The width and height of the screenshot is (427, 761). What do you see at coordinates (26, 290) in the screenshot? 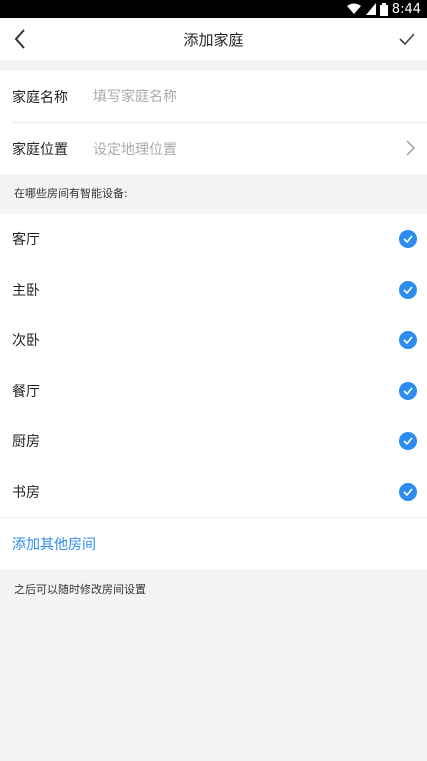
I see `room-name: 主卧` at bounding box center [26, 290].